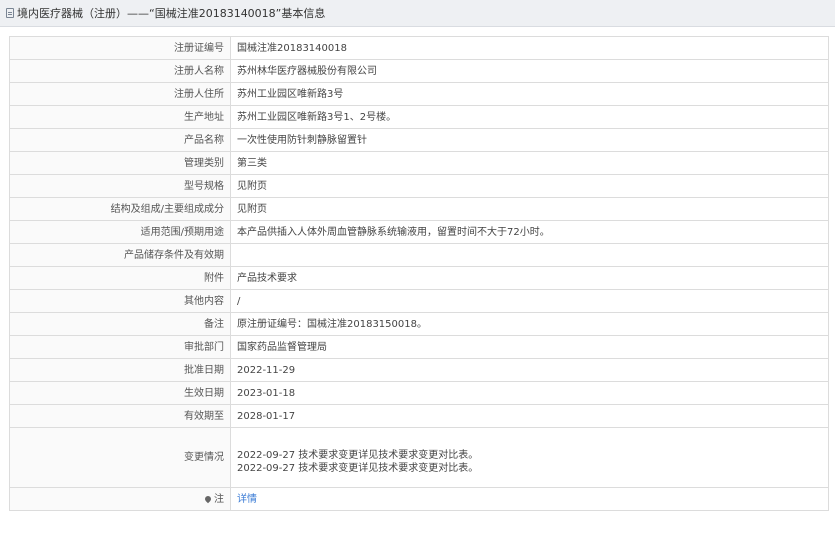  Describe the element at coordinates (120, 416) in the screenshot. I see `row-label: 有效期至` at that location.